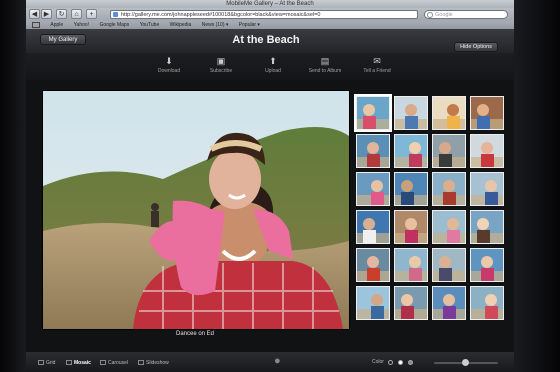 This screenshot has height=372, width=560. Describe the element at coordinates (377, 71) in the screenshot. I see `tell-a-friend-label: Tell a Friend` at that location.